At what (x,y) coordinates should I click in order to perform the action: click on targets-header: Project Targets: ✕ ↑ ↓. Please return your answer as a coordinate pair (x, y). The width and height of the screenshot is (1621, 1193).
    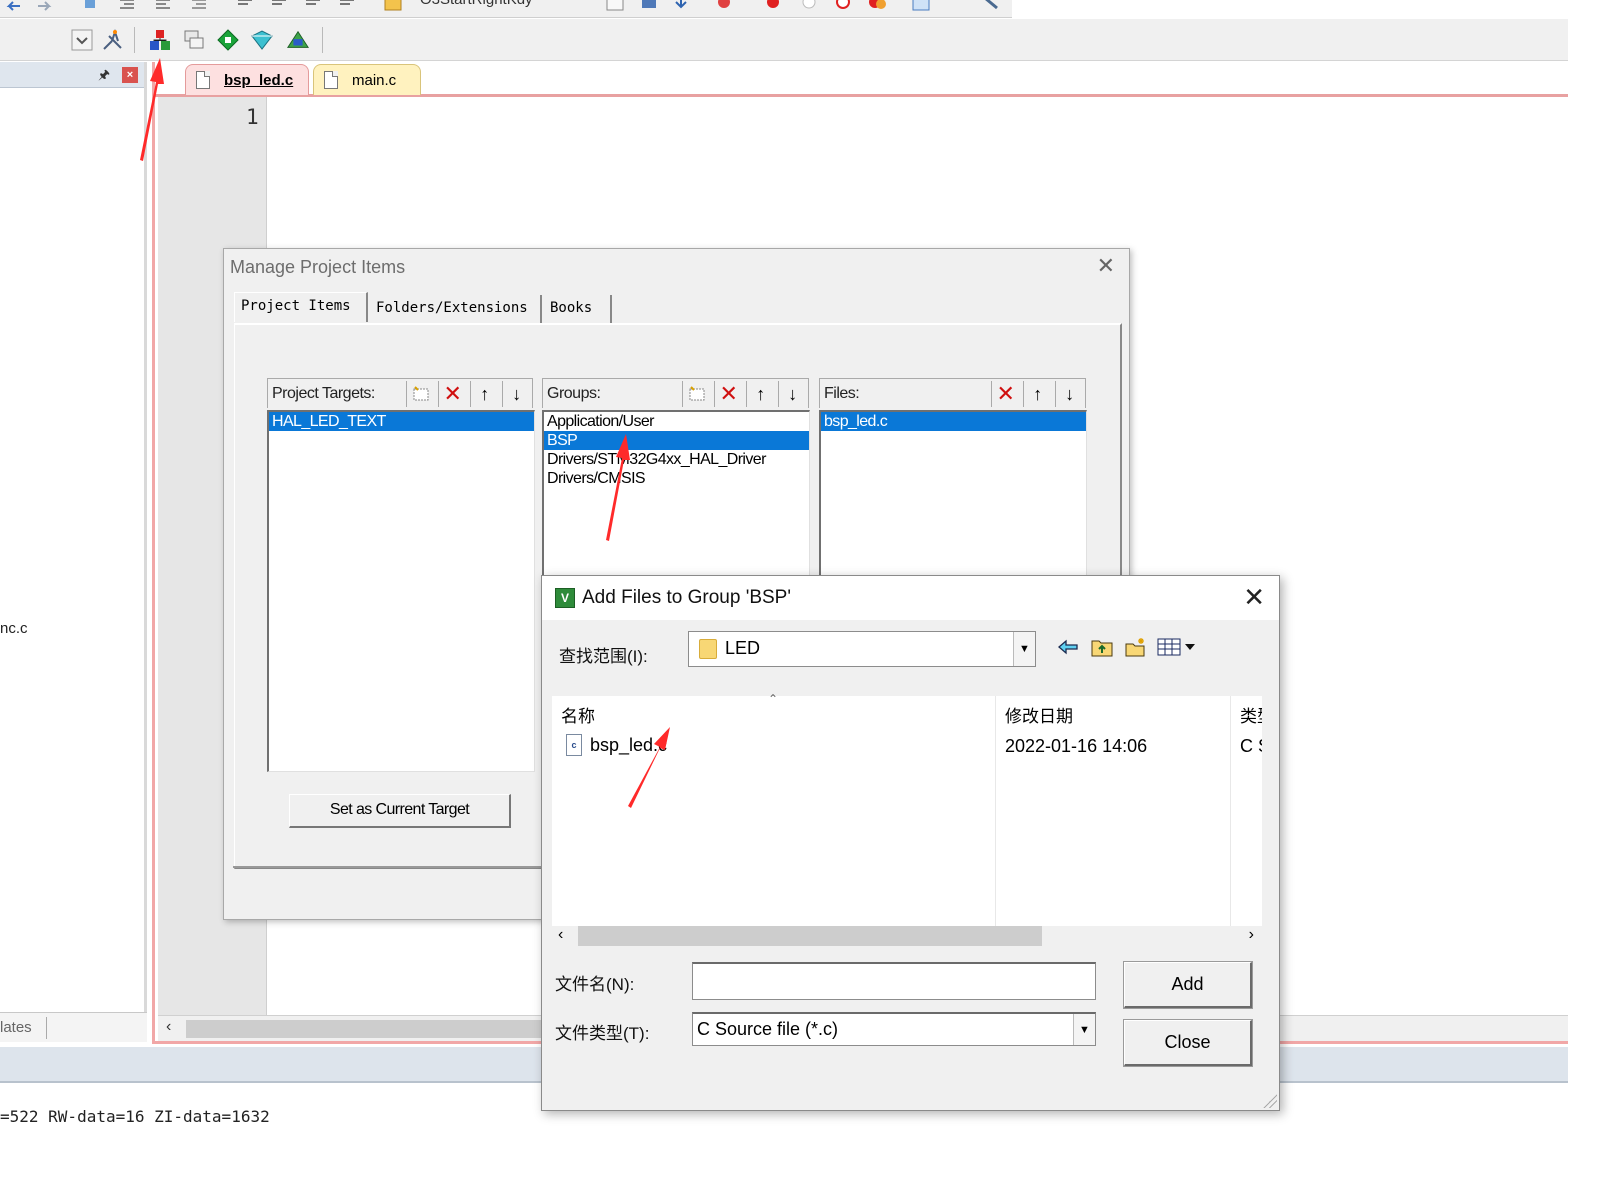
    Looking at the image, I should click on (400, 393).